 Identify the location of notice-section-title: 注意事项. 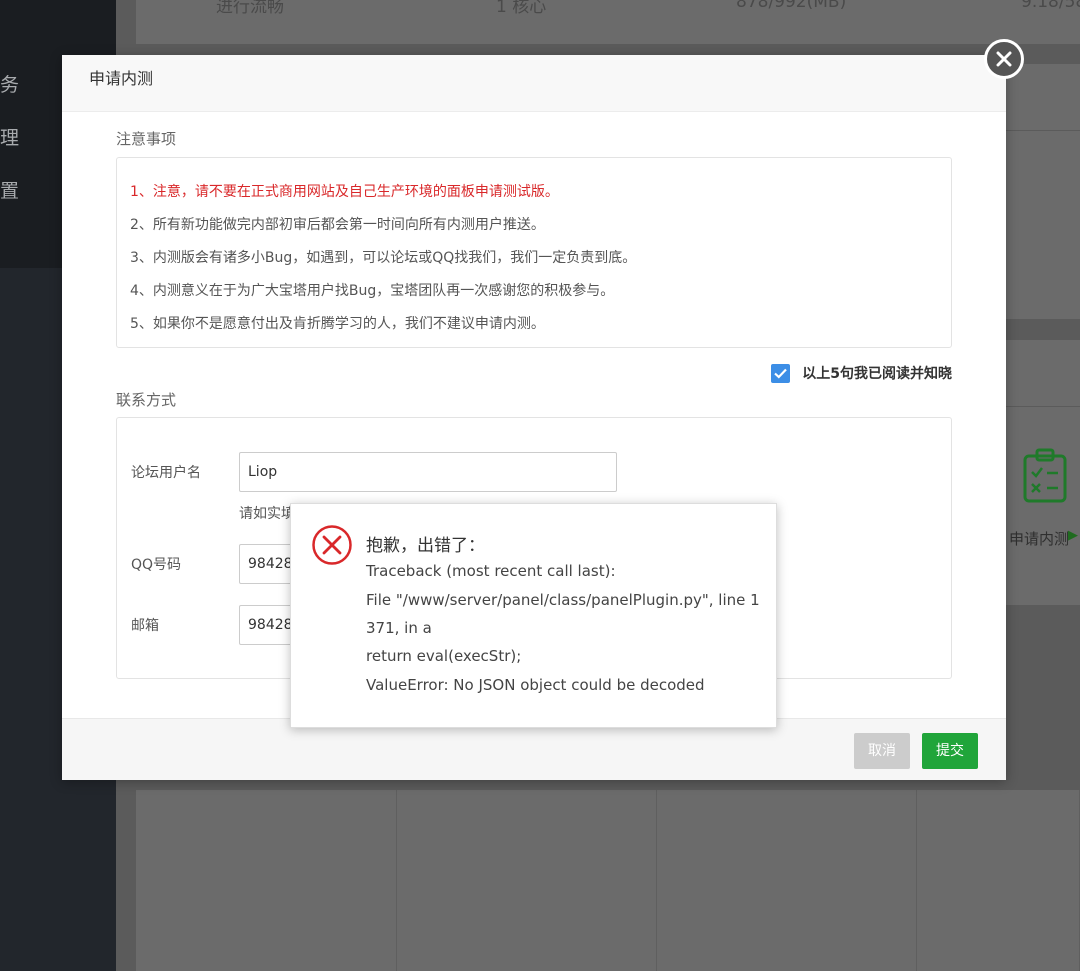
(146, 139).